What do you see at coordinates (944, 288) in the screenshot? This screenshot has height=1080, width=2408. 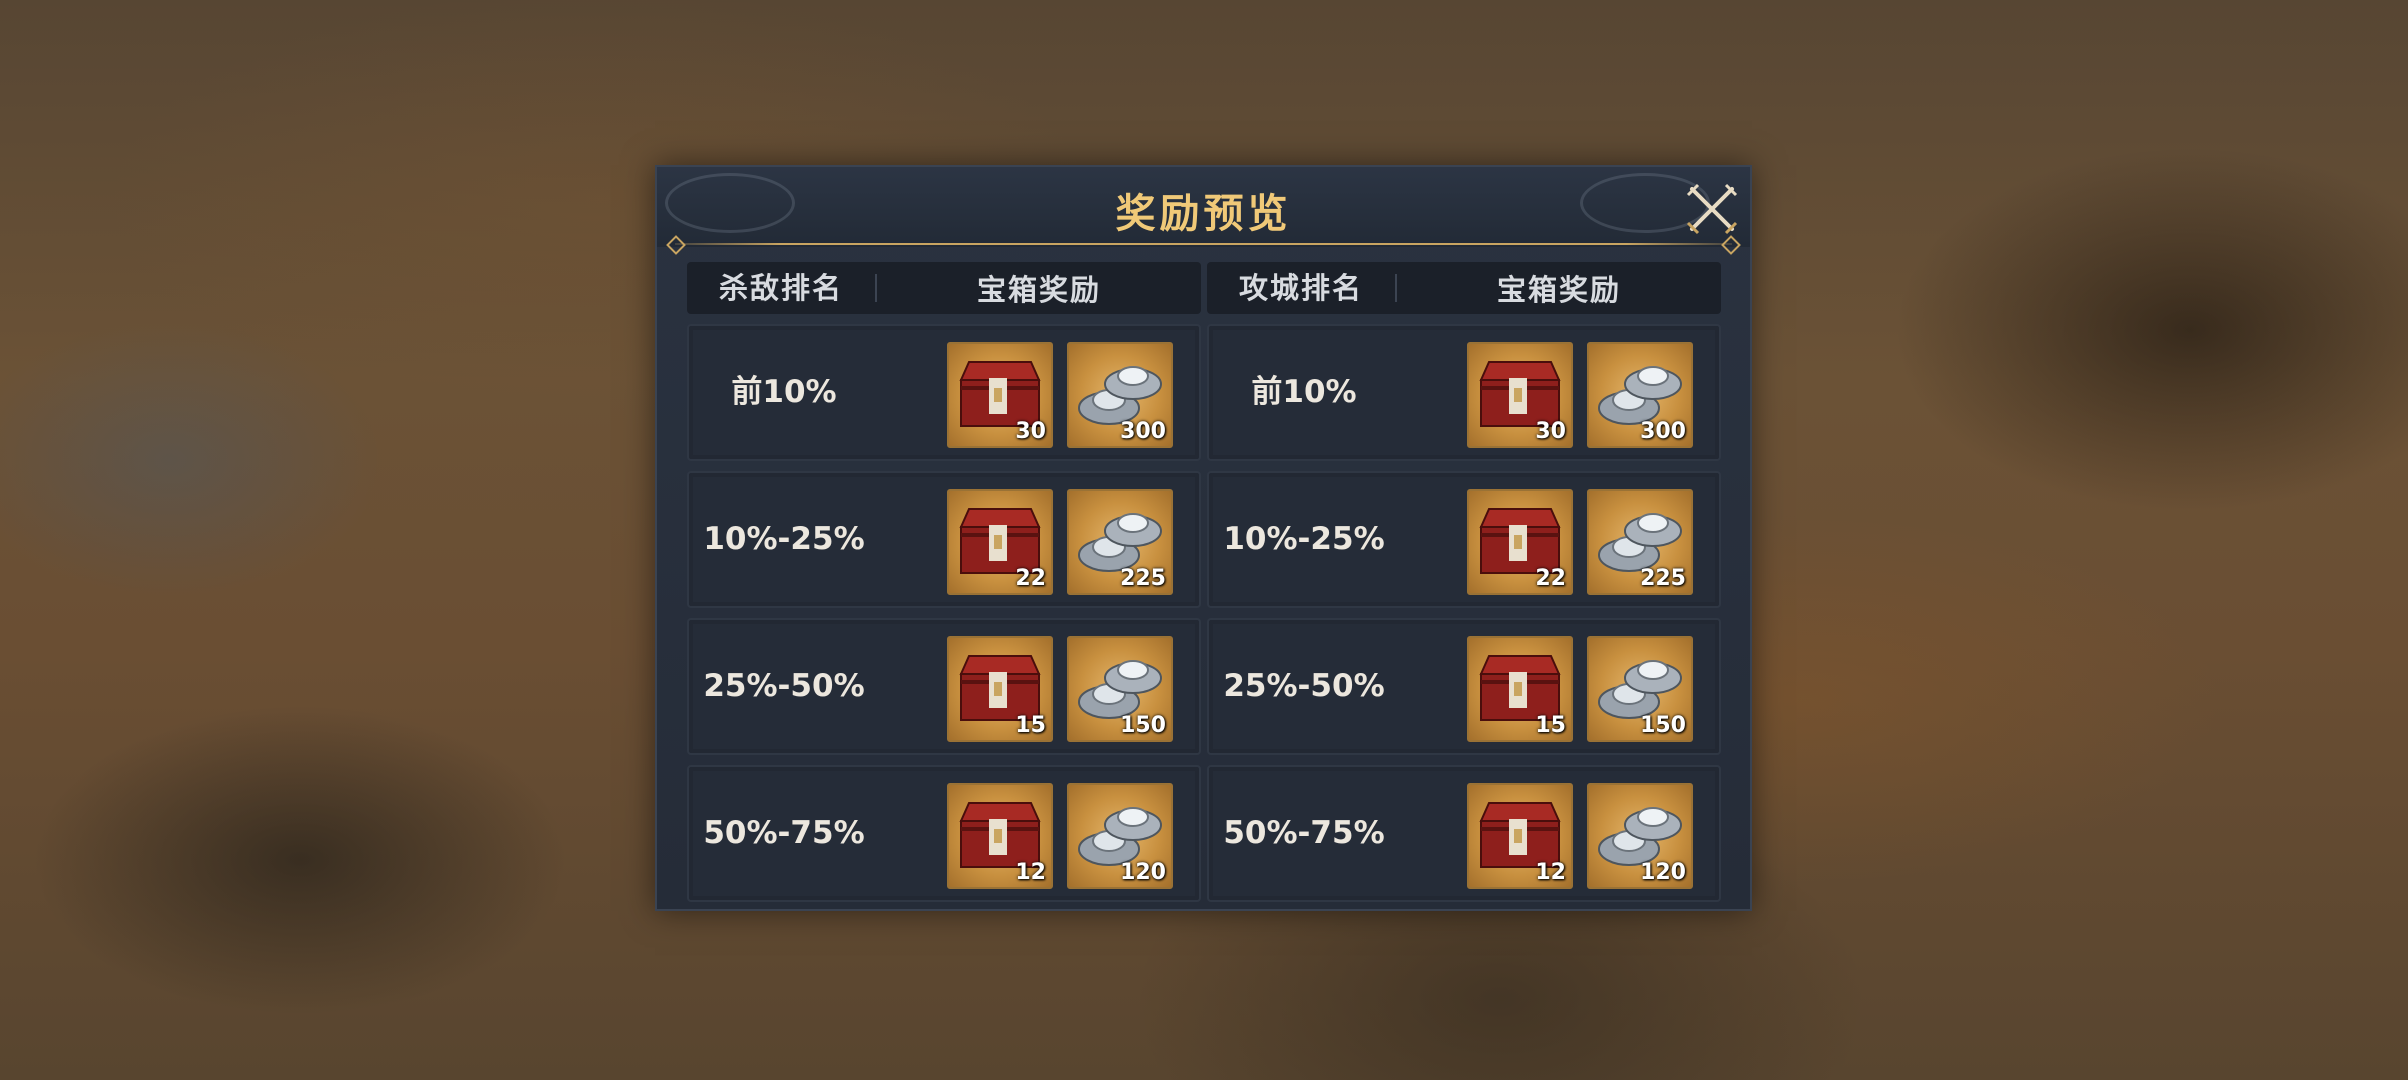 I see `kill-column-header: 杀敌排名 宝箱奖励` at bounding box center [944, 288].